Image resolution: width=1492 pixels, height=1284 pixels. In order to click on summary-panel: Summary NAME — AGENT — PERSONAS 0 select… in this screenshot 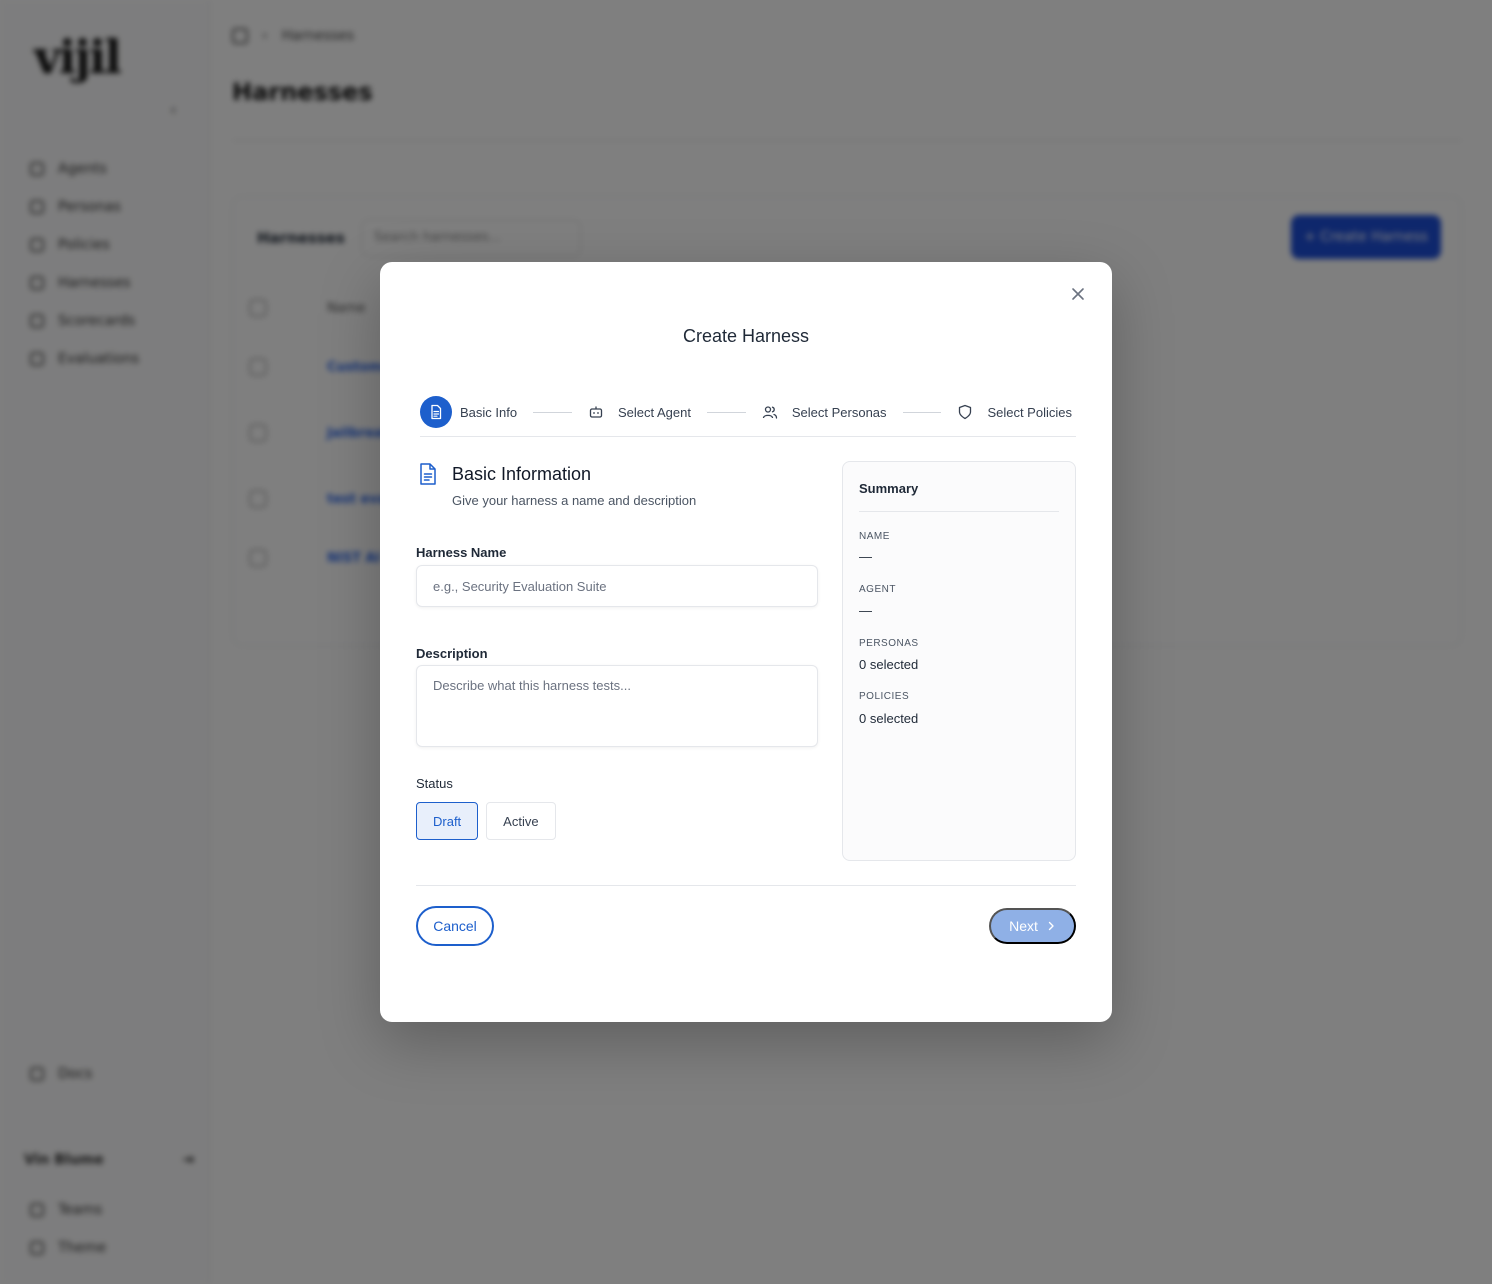, I will do `click(959, 661)`.